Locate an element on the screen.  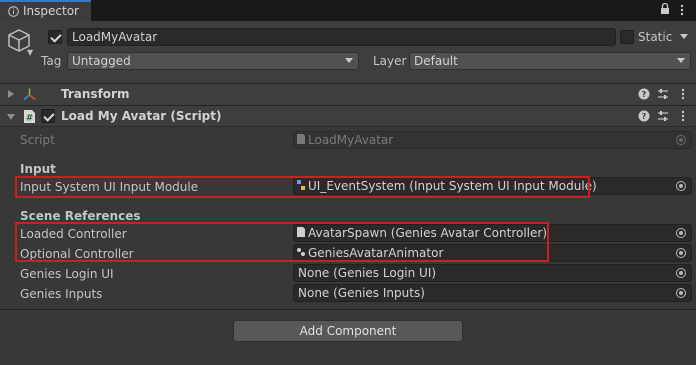
static-dropdown-arrow-icon is located at coordinates (684, 36).